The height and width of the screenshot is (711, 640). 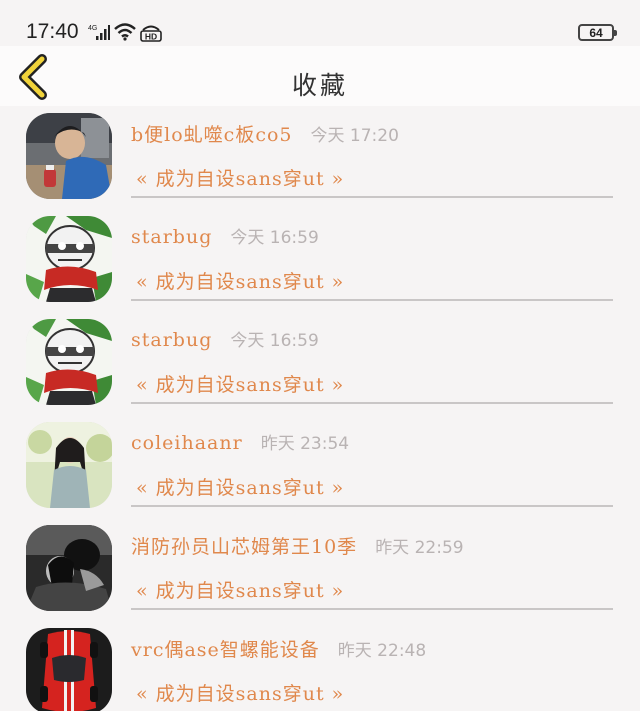 I want to click on author-name: coleihaanr, so click(x=187, y=443).